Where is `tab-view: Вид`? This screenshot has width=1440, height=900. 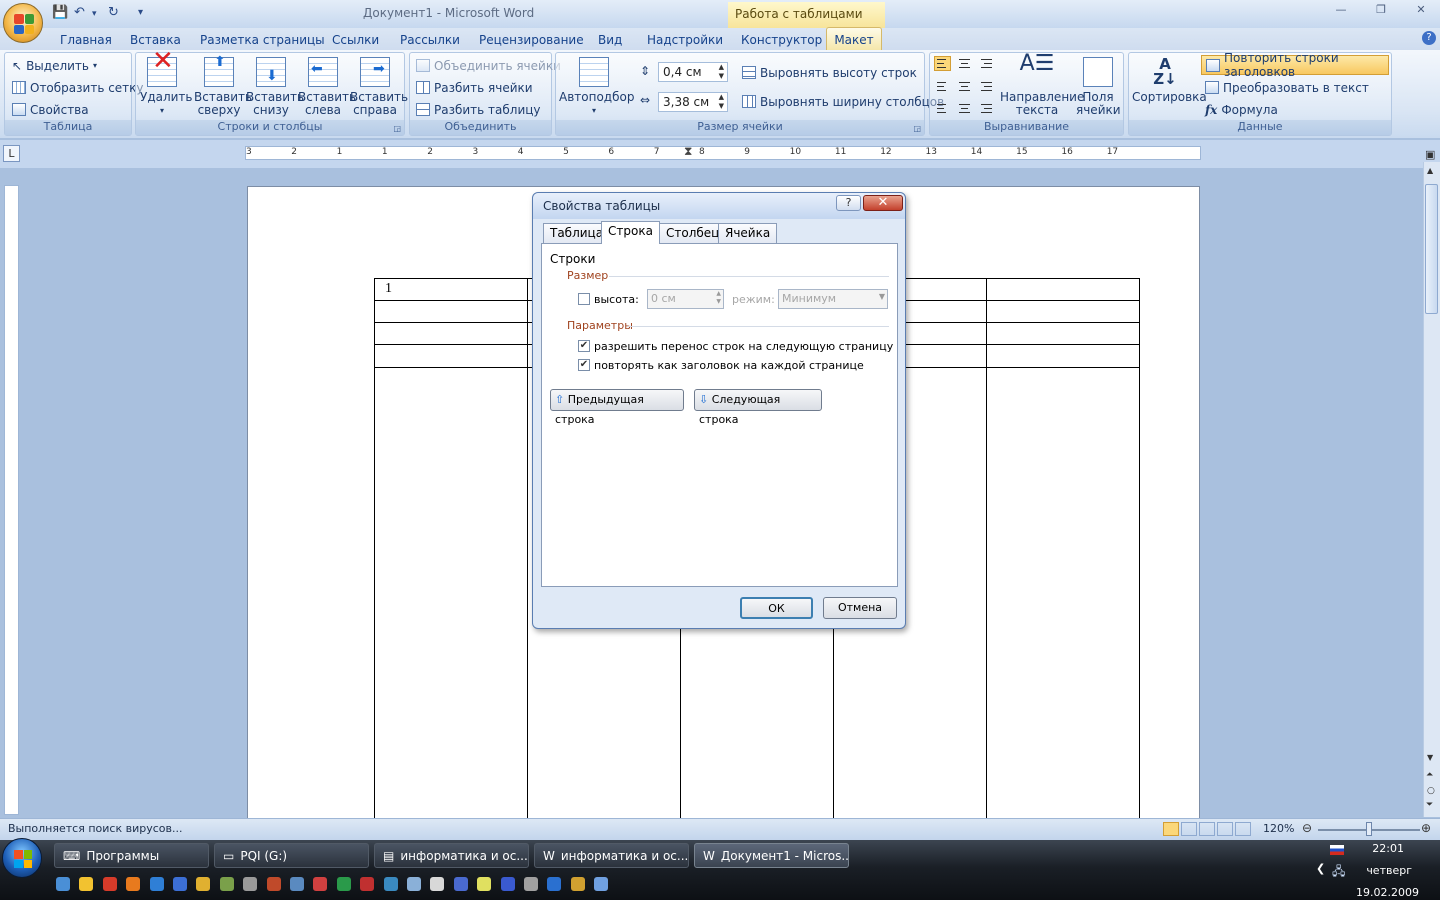 tab-view: Вид is located at coordinates (610, 40).